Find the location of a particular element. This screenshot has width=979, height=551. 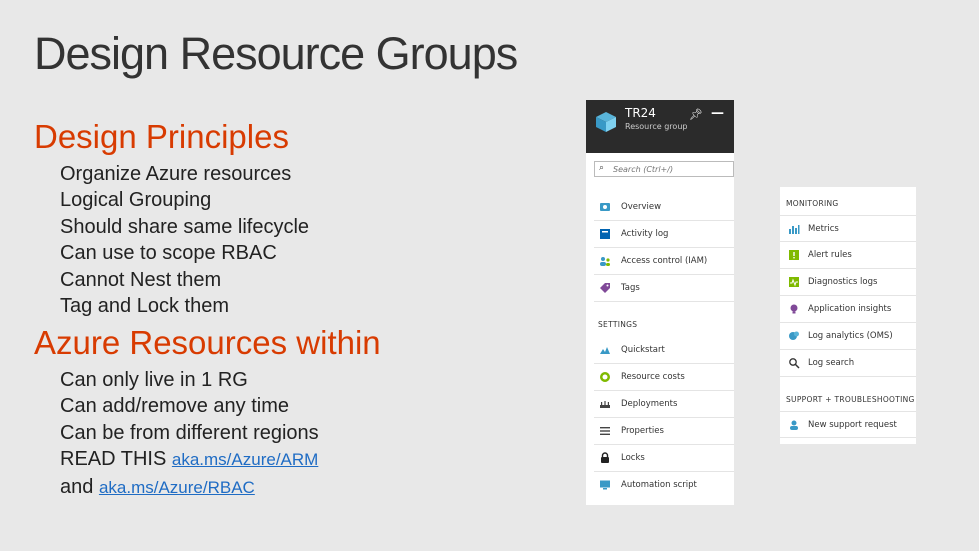

menu-item-properties: Properties is located at coordinates (664, 431).